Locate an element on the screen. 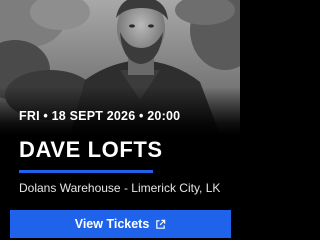 The height and width of the screenshot is (240, 320). event-date: FRI • 18 SEPT 2026 • 20:00 is located at coordinates (100, 116).